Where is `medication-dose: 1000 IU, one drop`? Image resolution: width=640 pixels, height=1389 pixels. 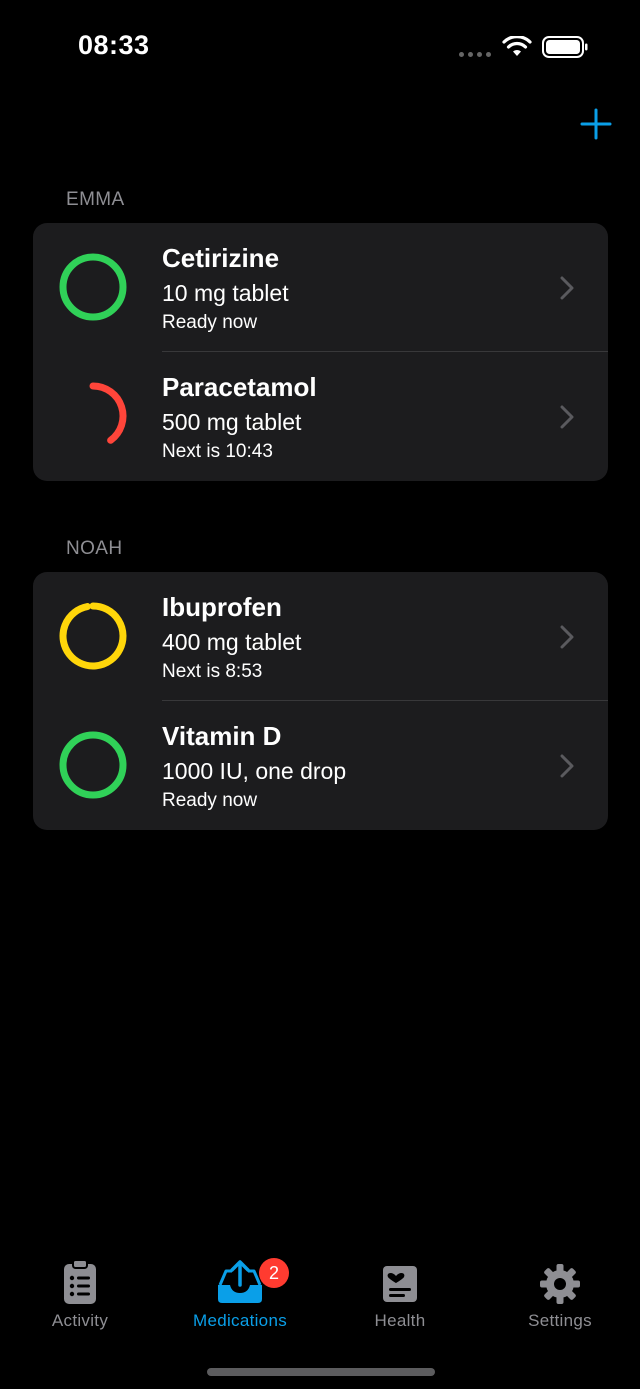 medication-dose: 1000 IU, one drop is located at coordinates (254, 771).